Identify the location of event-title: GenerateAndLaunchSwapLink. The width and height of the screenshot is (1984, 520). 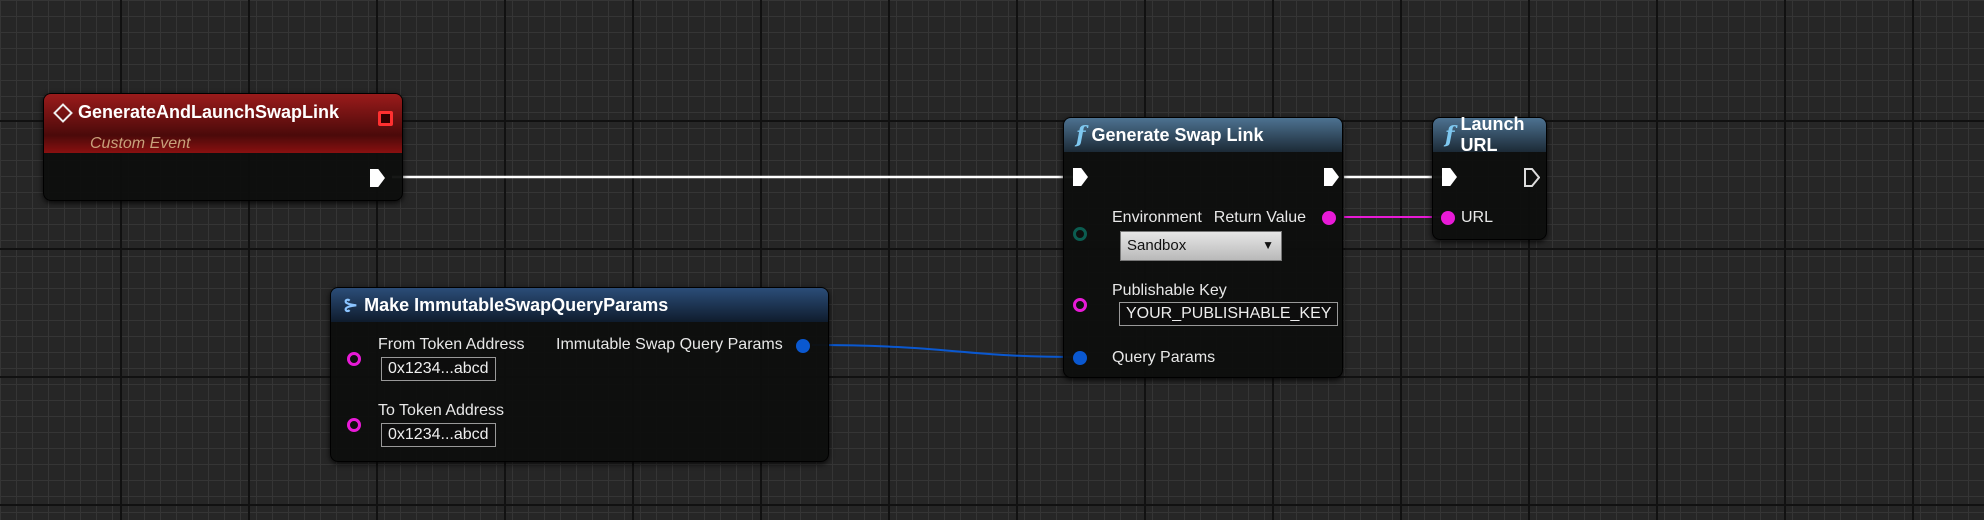
(209, 112).